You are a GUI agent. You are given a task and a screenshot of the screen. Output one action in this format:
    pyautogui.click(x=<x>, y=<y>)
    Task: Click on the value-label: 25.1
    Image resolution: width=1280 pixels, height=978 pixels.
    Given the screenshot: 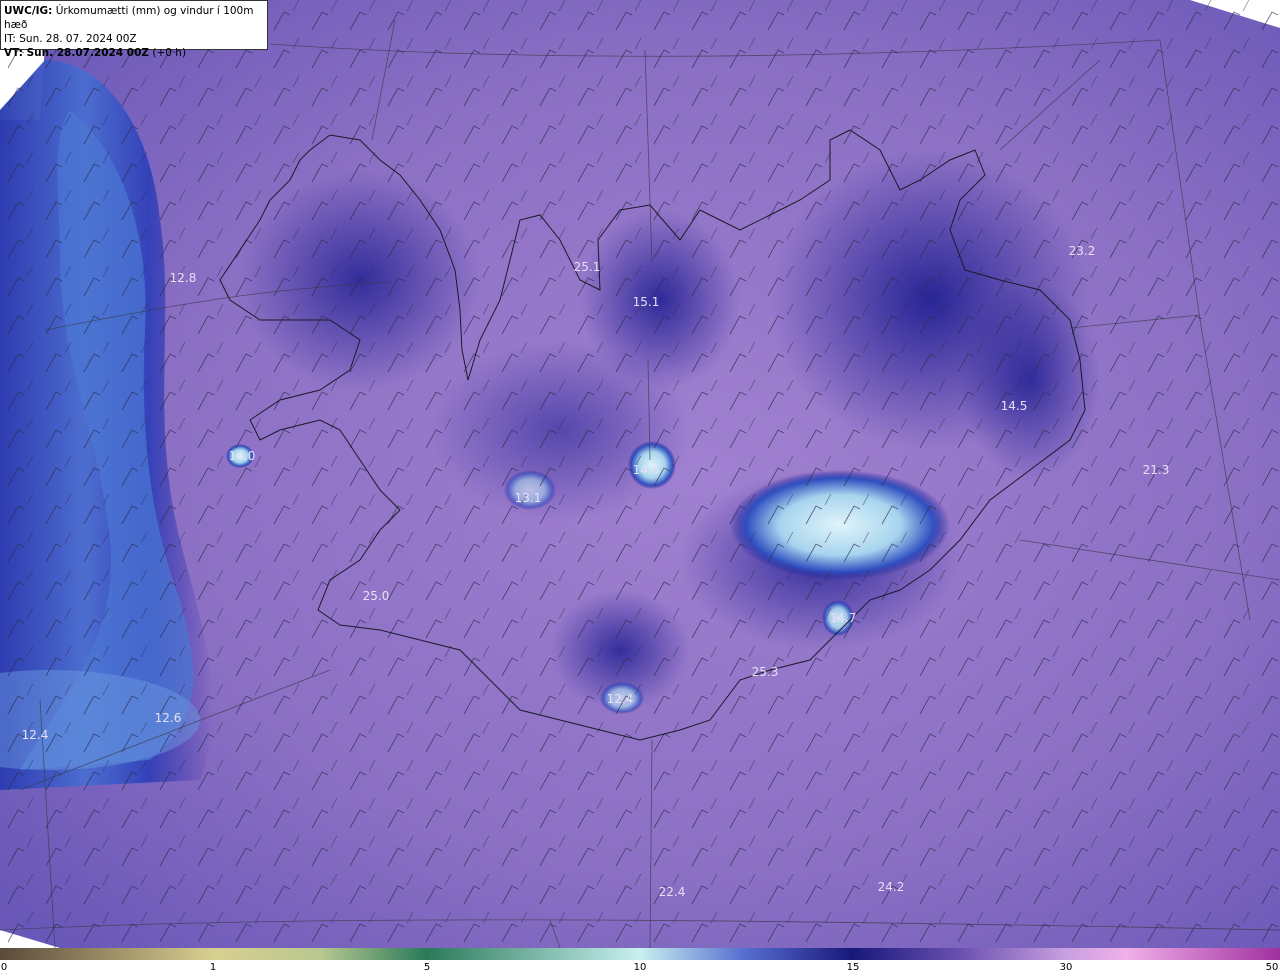 What is the action you would take?
    pyautogui.click(x=587, y=267)
    